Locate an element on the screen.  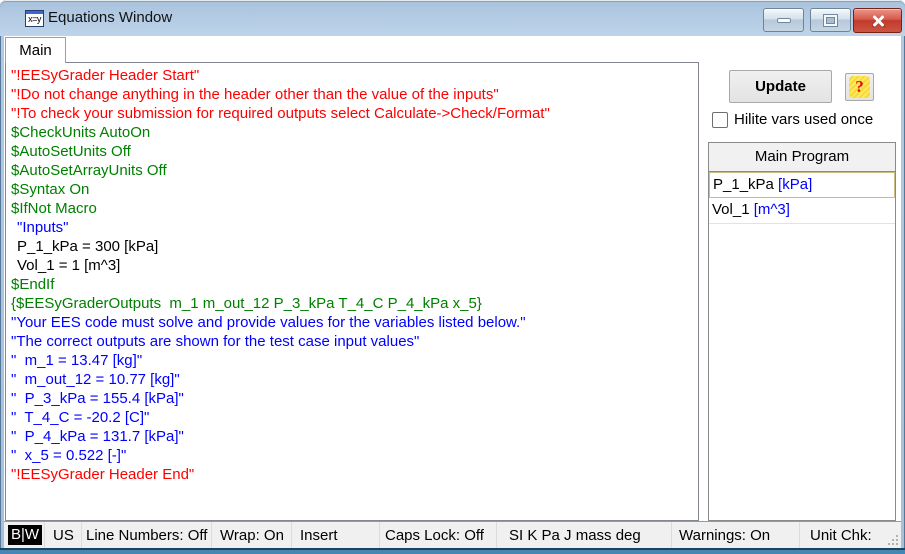
editor-line: " P_3_kPa = 155.4 [kPa]" is located at coordinates (352, 398).